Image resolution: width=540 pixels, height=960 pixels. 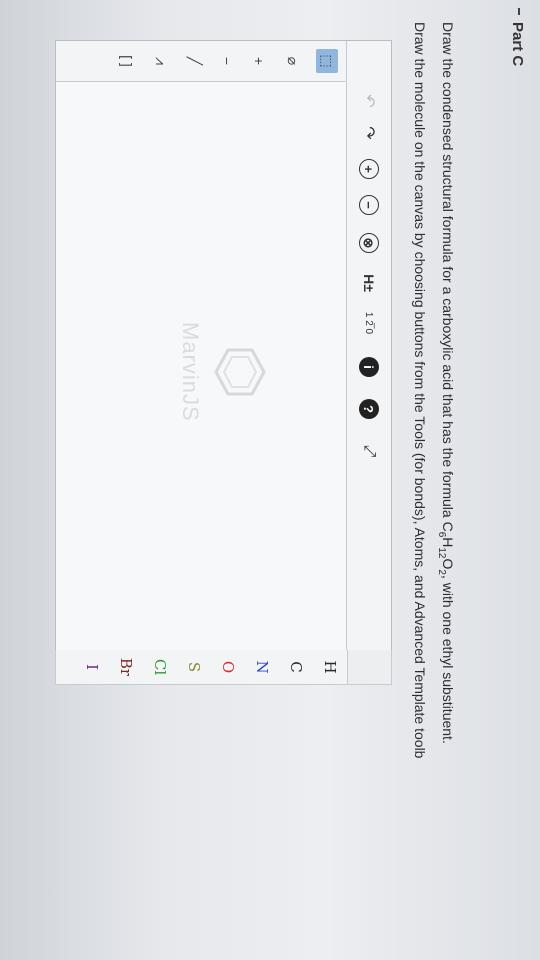 I want to click on zoom-in-icon: +, so click(x=369, y=169).